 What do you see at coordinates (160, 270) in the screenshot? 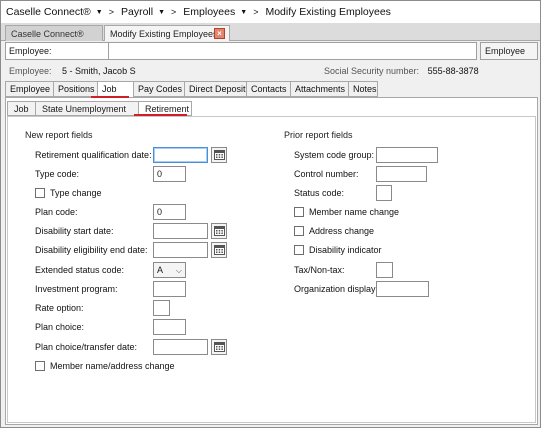
I see `extended-status-code-value: A` at bounding box center [160, 270].